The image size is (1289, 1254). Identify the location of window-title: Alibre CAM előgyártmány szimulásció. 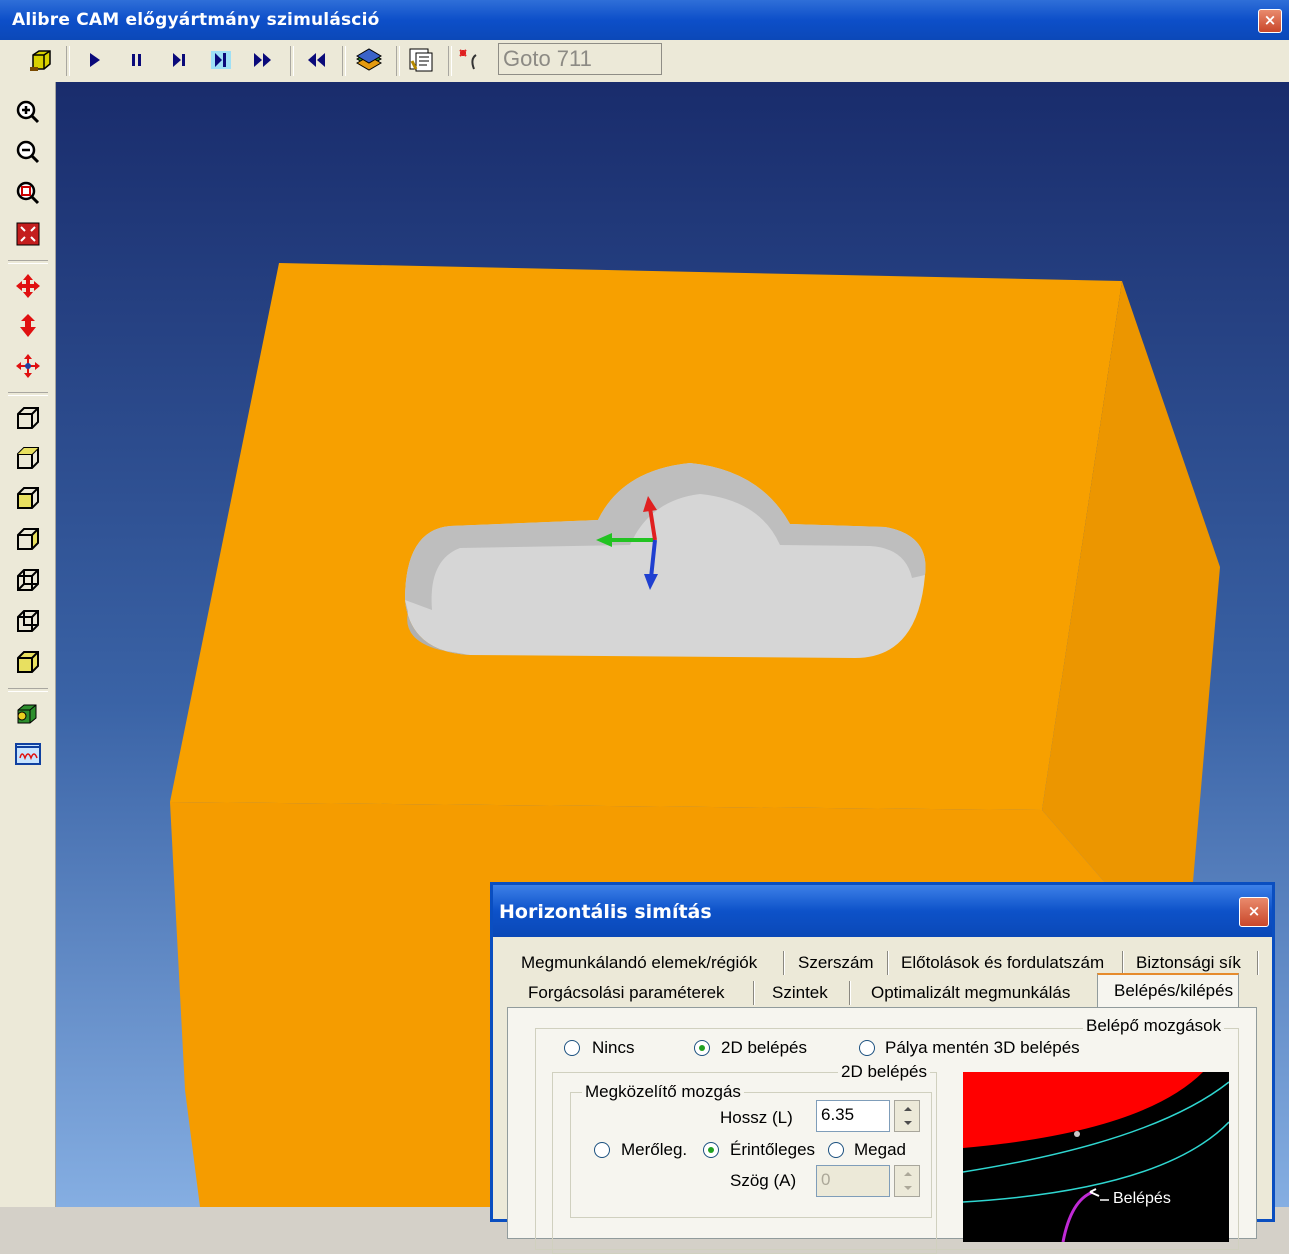
(196, 20).